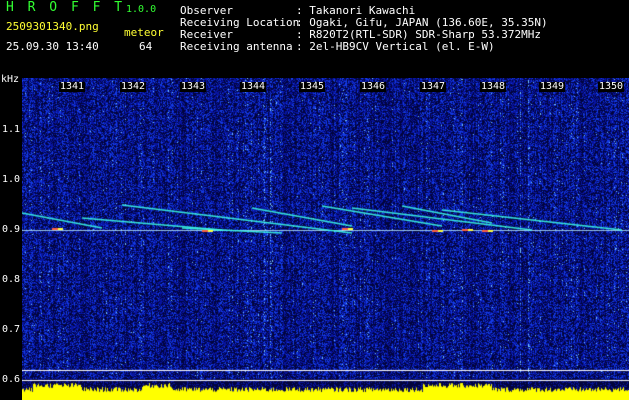 Image resolution: width=629 pixels, height=400 pixels. Describe the element at coordinates (11, 379) in the screenshot. I see `y-tick-label: 0.6` at that location.